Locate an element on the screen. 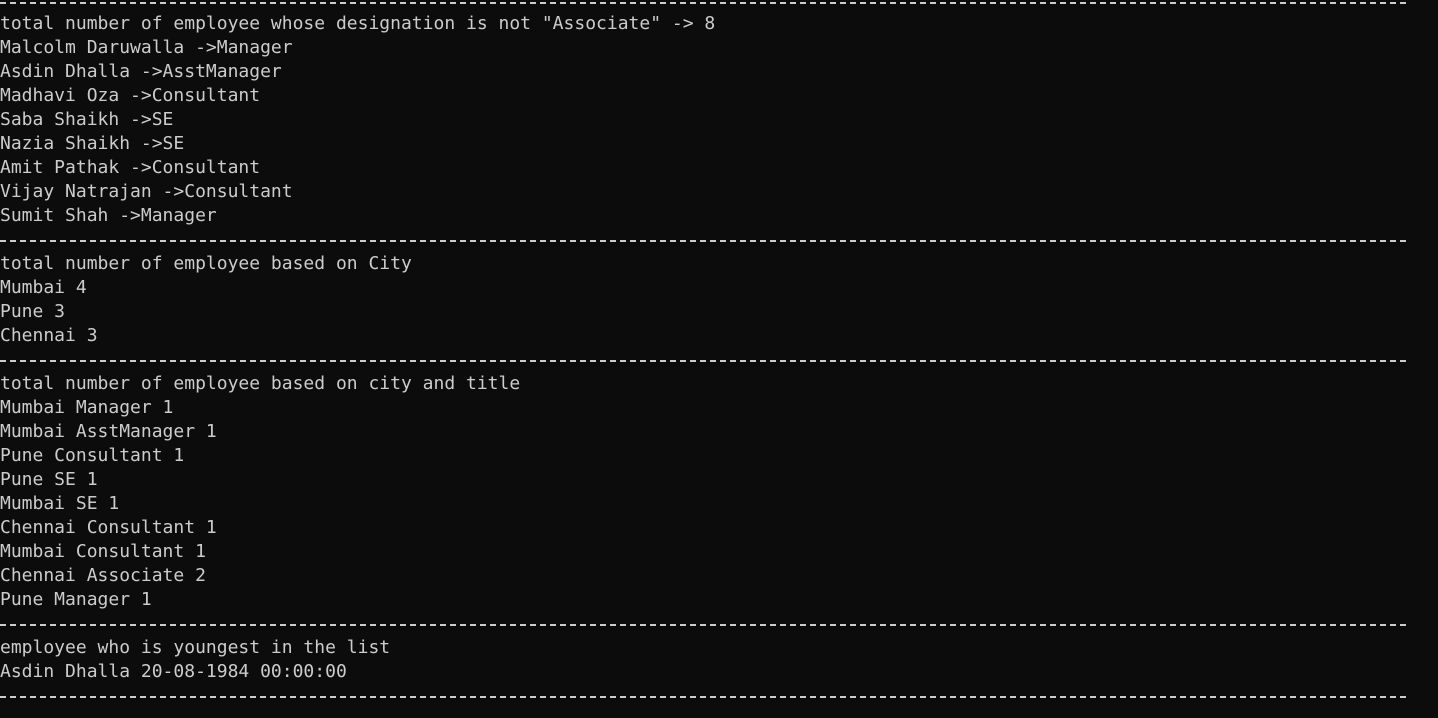  output-line: Malcolm Daruwalla ->Manager is located at coordinates (146, 47).